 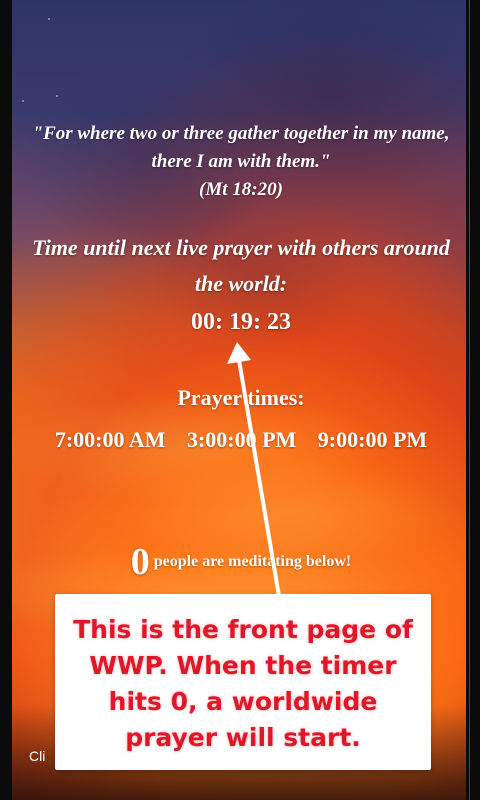 I want to click on meditating-label: people are meditating below!, so click(x=252, y=561).